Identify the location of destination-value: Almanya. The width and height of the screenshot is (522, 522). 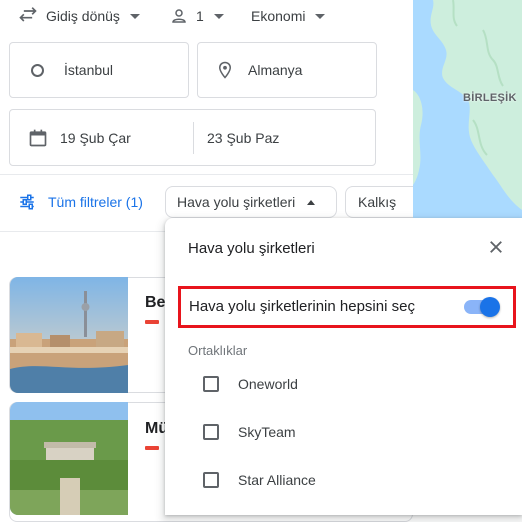
(275, 70).